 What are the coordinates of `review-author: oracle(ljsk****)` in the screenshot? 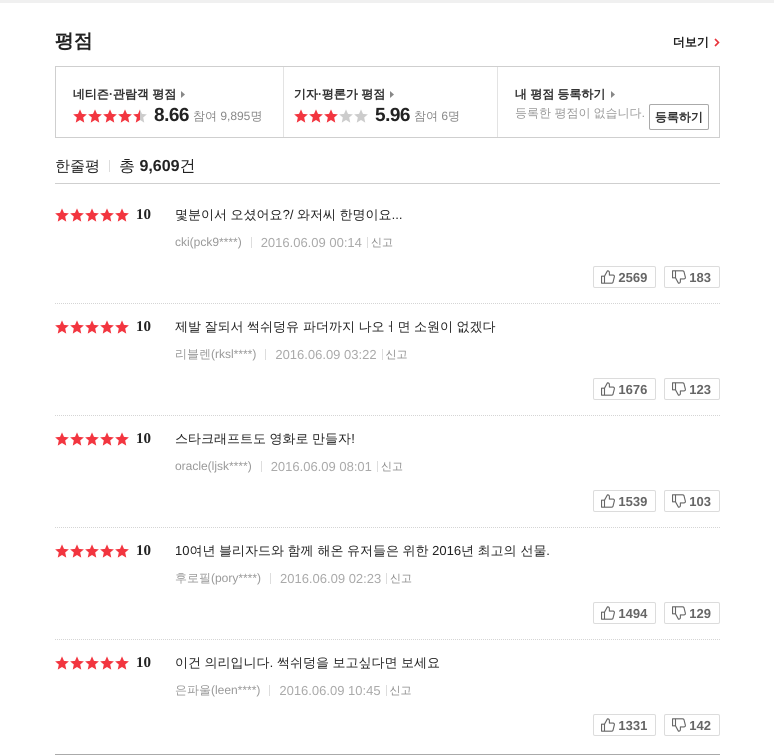 It's located at (213, 466).